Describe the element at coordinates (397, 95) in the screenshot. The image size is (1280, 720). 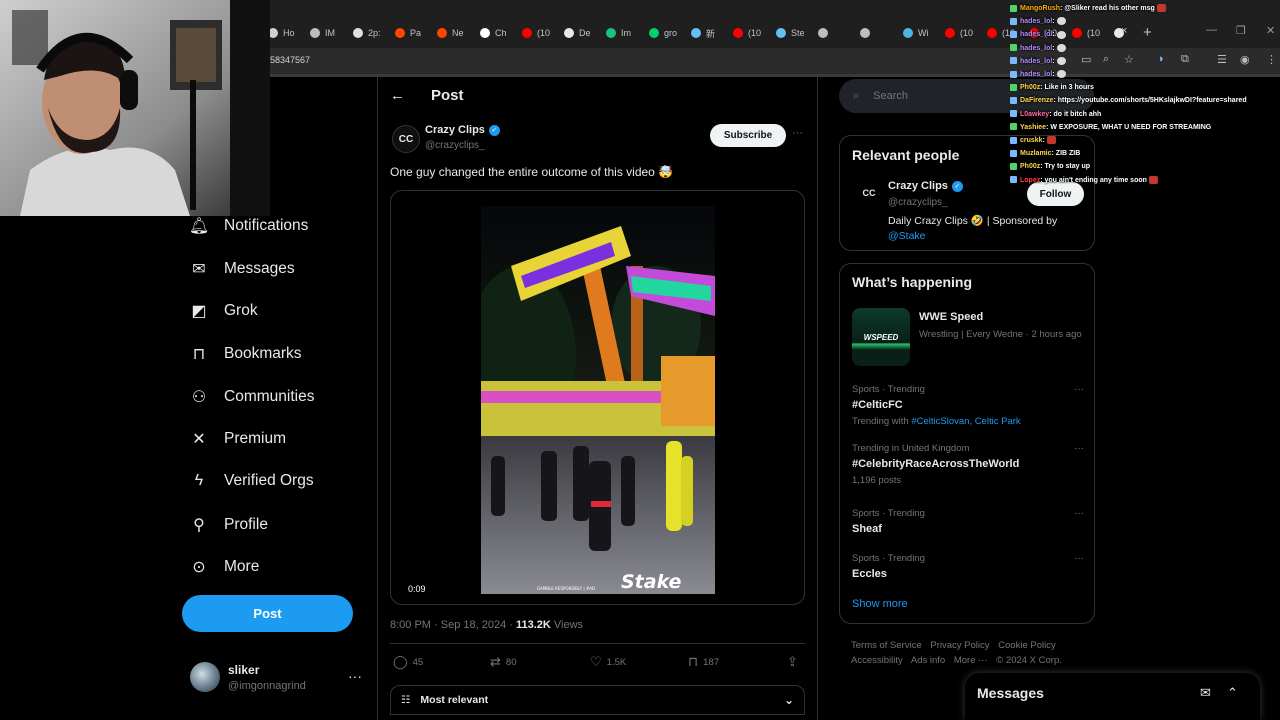
I see `back-arrow-icon: ←` at that location.